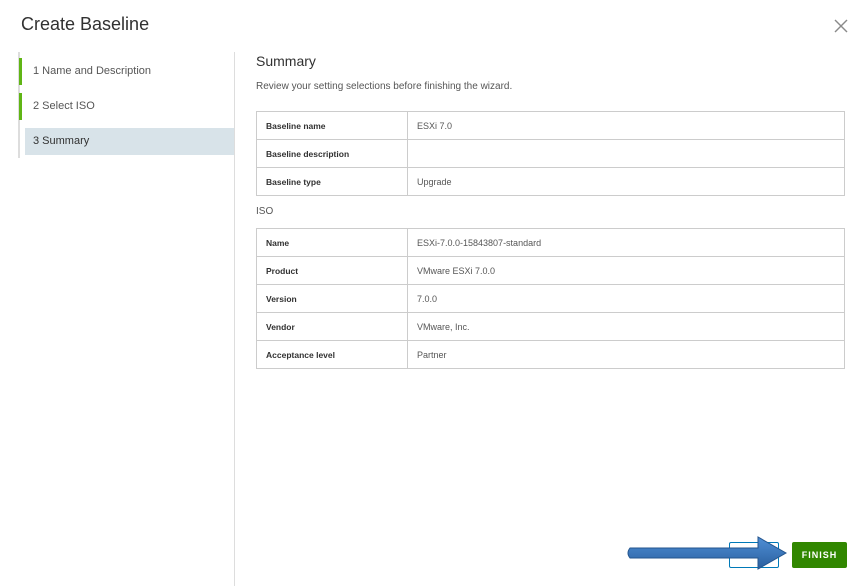 This screenshot has height=586, width=867. Describe the element at coordinates (61, 141) in the screenshot. I see `step-label: 3 Summary` at that location.